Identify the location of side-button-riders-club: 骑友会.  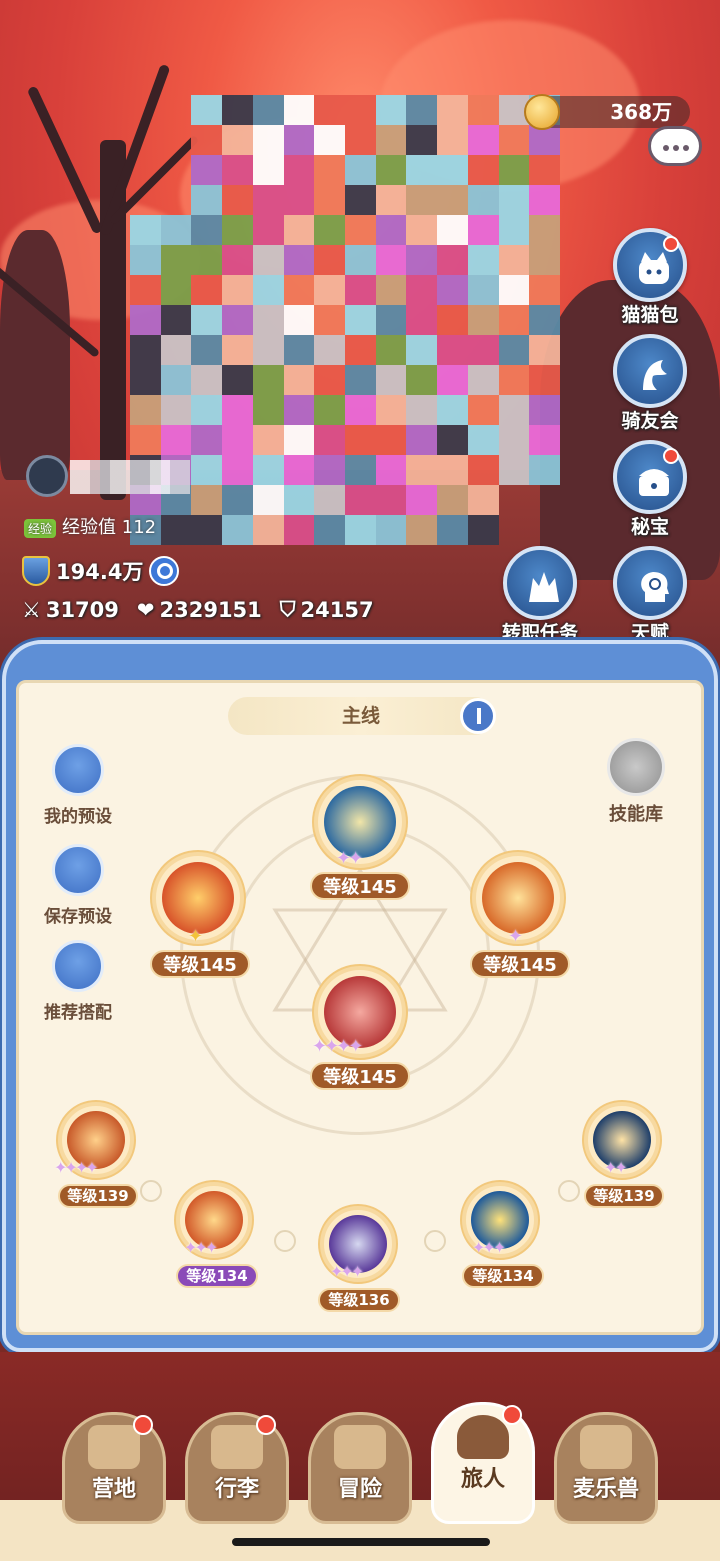
(650, 383).